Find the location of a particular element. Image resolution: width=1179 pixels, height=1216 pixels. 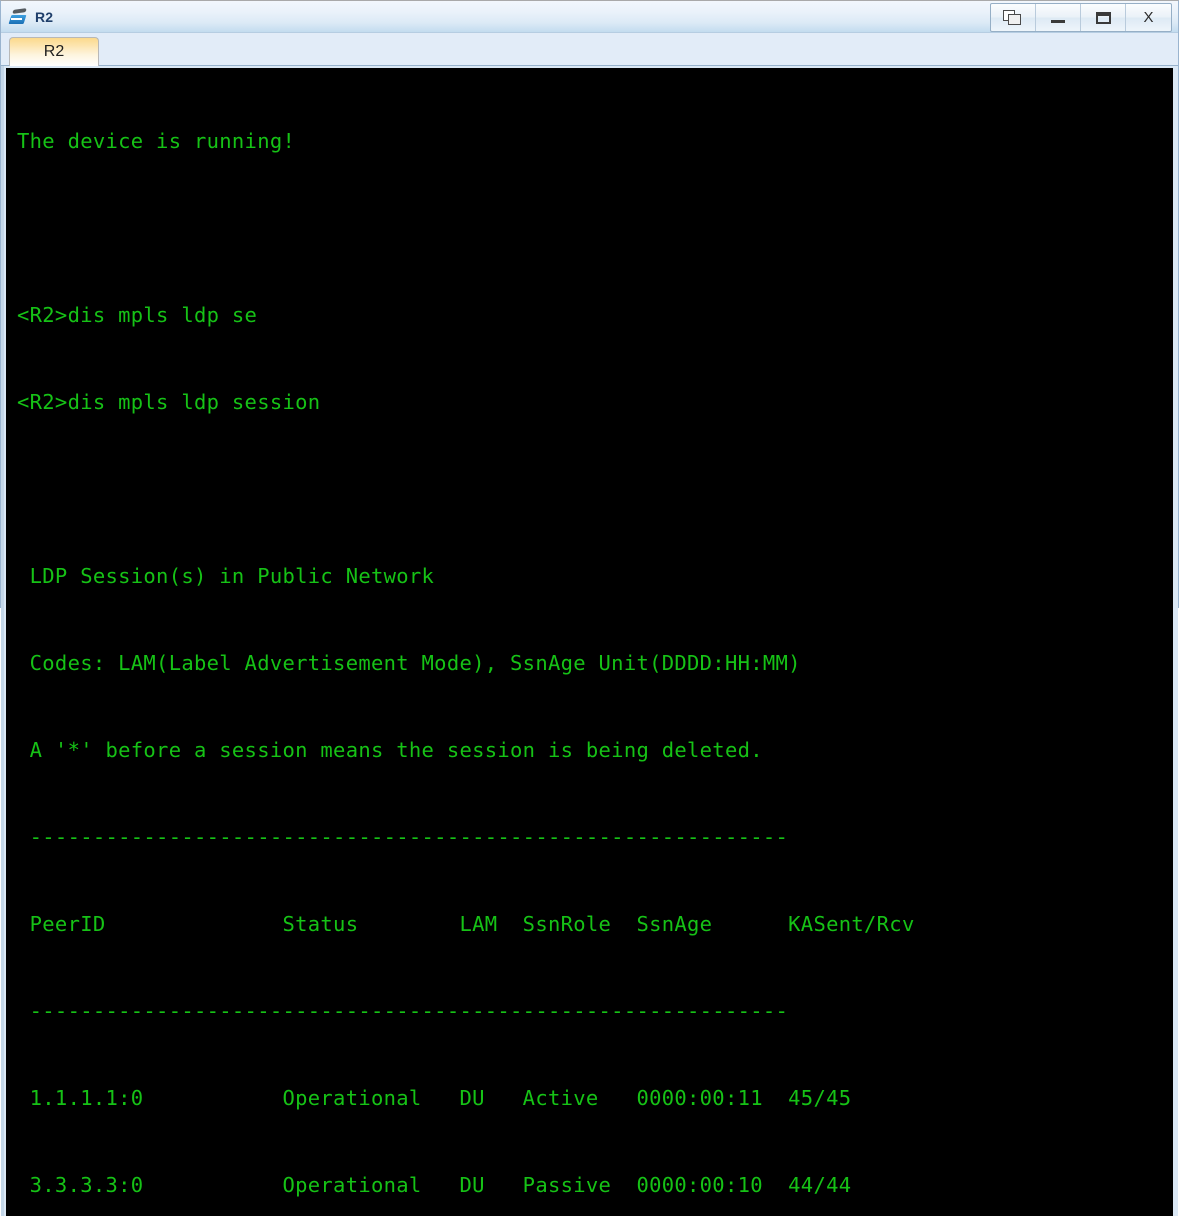

maximize-icon is located at coordinates (1103, 17).